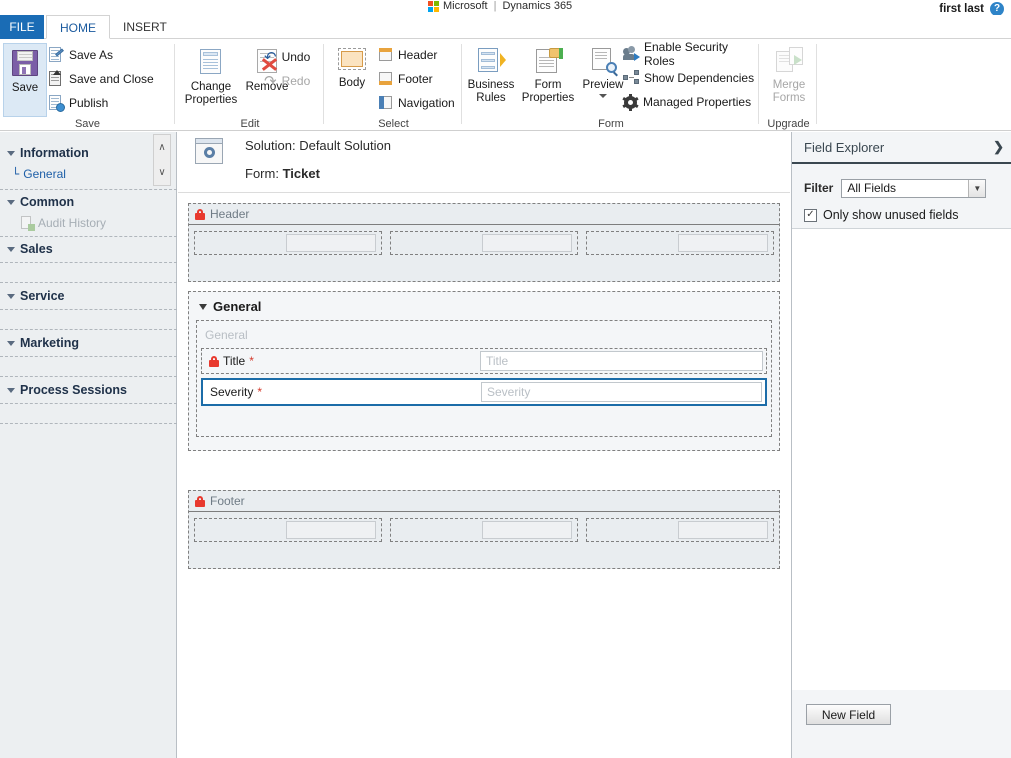 This screenshot has height=758, width=1011. What do you see at coordinates (491, 98) in the screenshot?
I see `business-rules-label-line2: Rules` at bounding box center [491, 98].